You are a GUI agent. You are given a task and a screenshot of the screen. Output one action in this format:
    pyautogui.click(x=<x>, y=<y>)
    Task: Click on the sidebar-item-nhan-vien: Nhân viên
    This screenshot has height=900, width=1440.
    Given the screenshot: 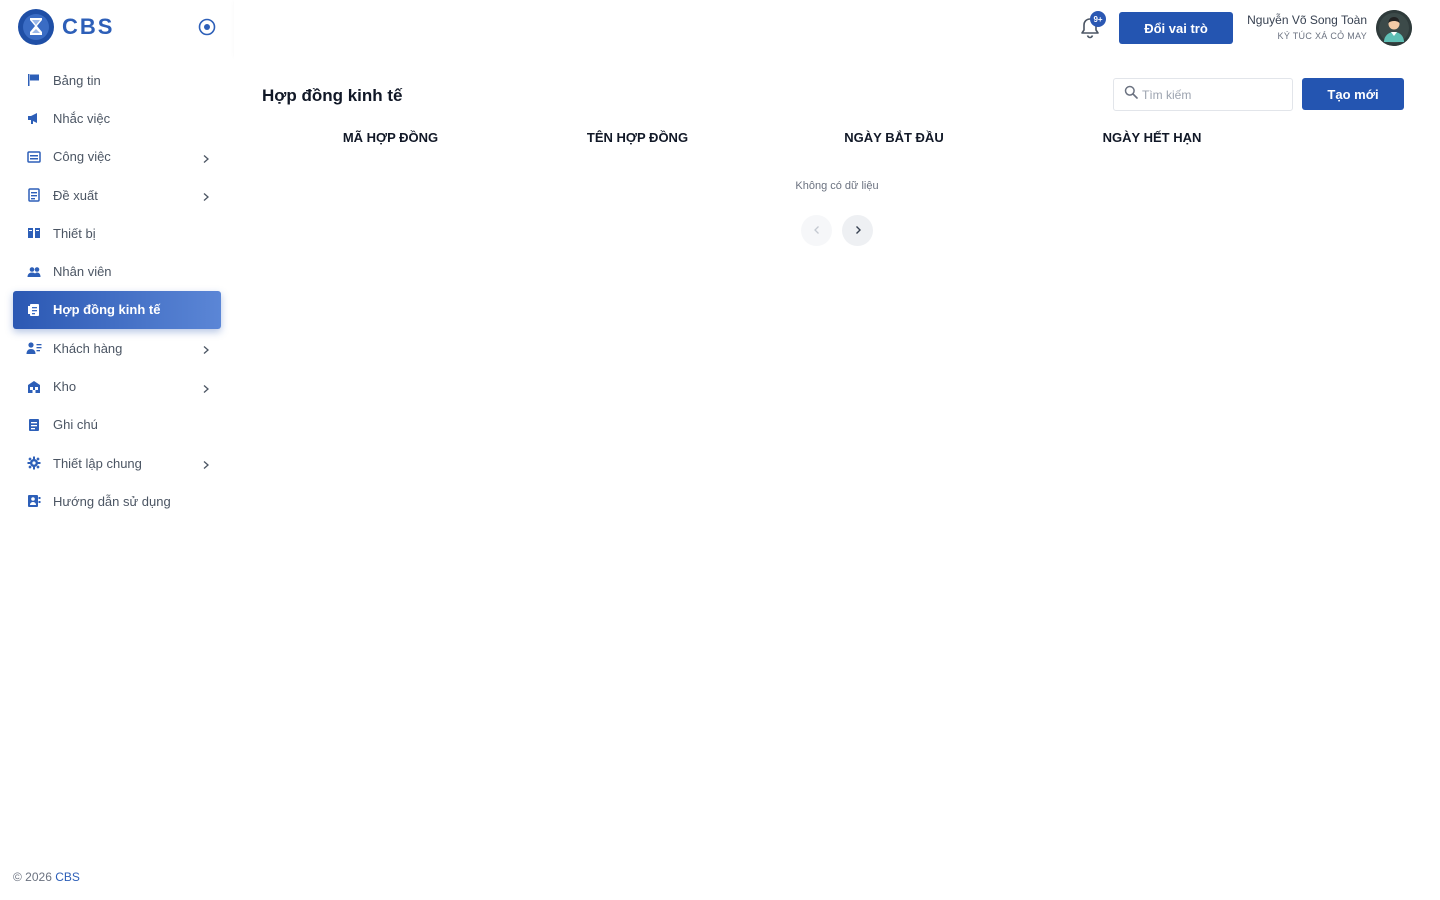 What is the action you would take?
    pyautogui.click(x=117, y=271)
    